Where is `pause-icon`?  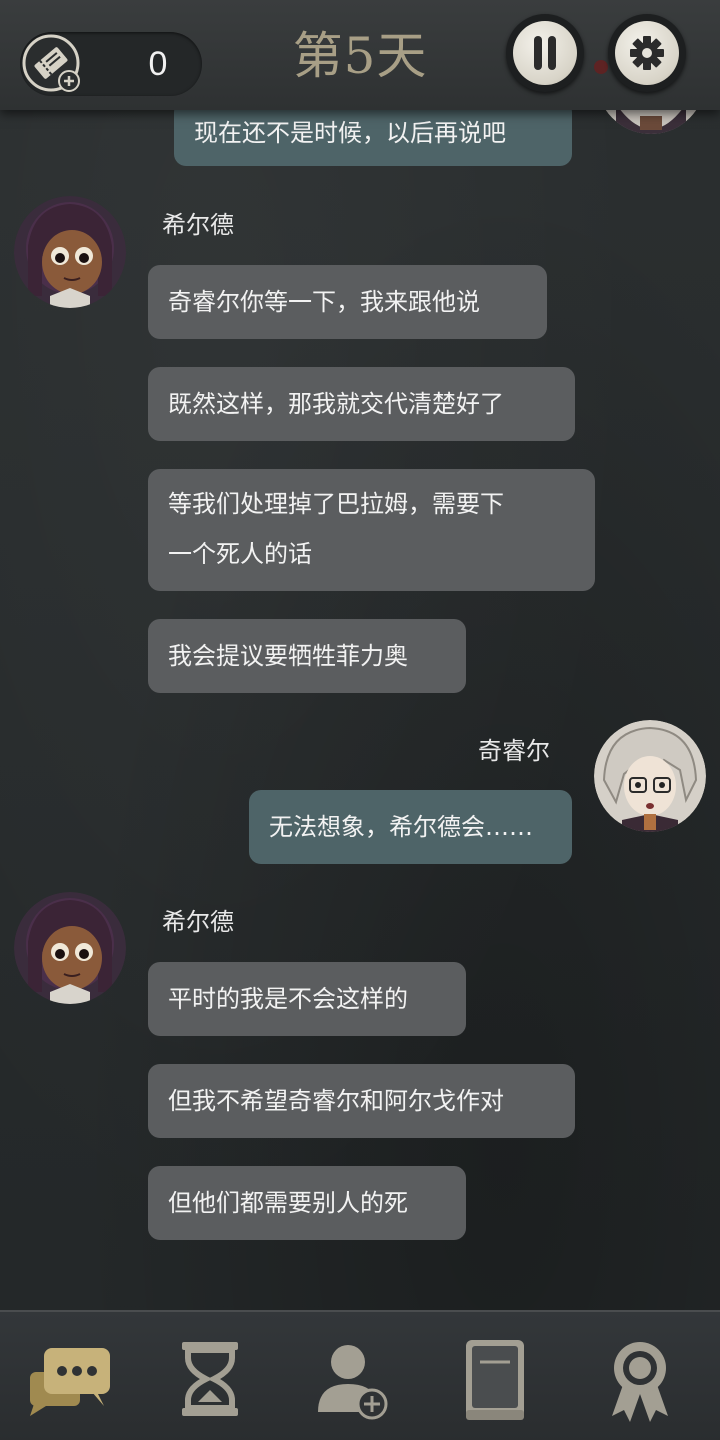 pause-icon is located at coordinates (545, 53).